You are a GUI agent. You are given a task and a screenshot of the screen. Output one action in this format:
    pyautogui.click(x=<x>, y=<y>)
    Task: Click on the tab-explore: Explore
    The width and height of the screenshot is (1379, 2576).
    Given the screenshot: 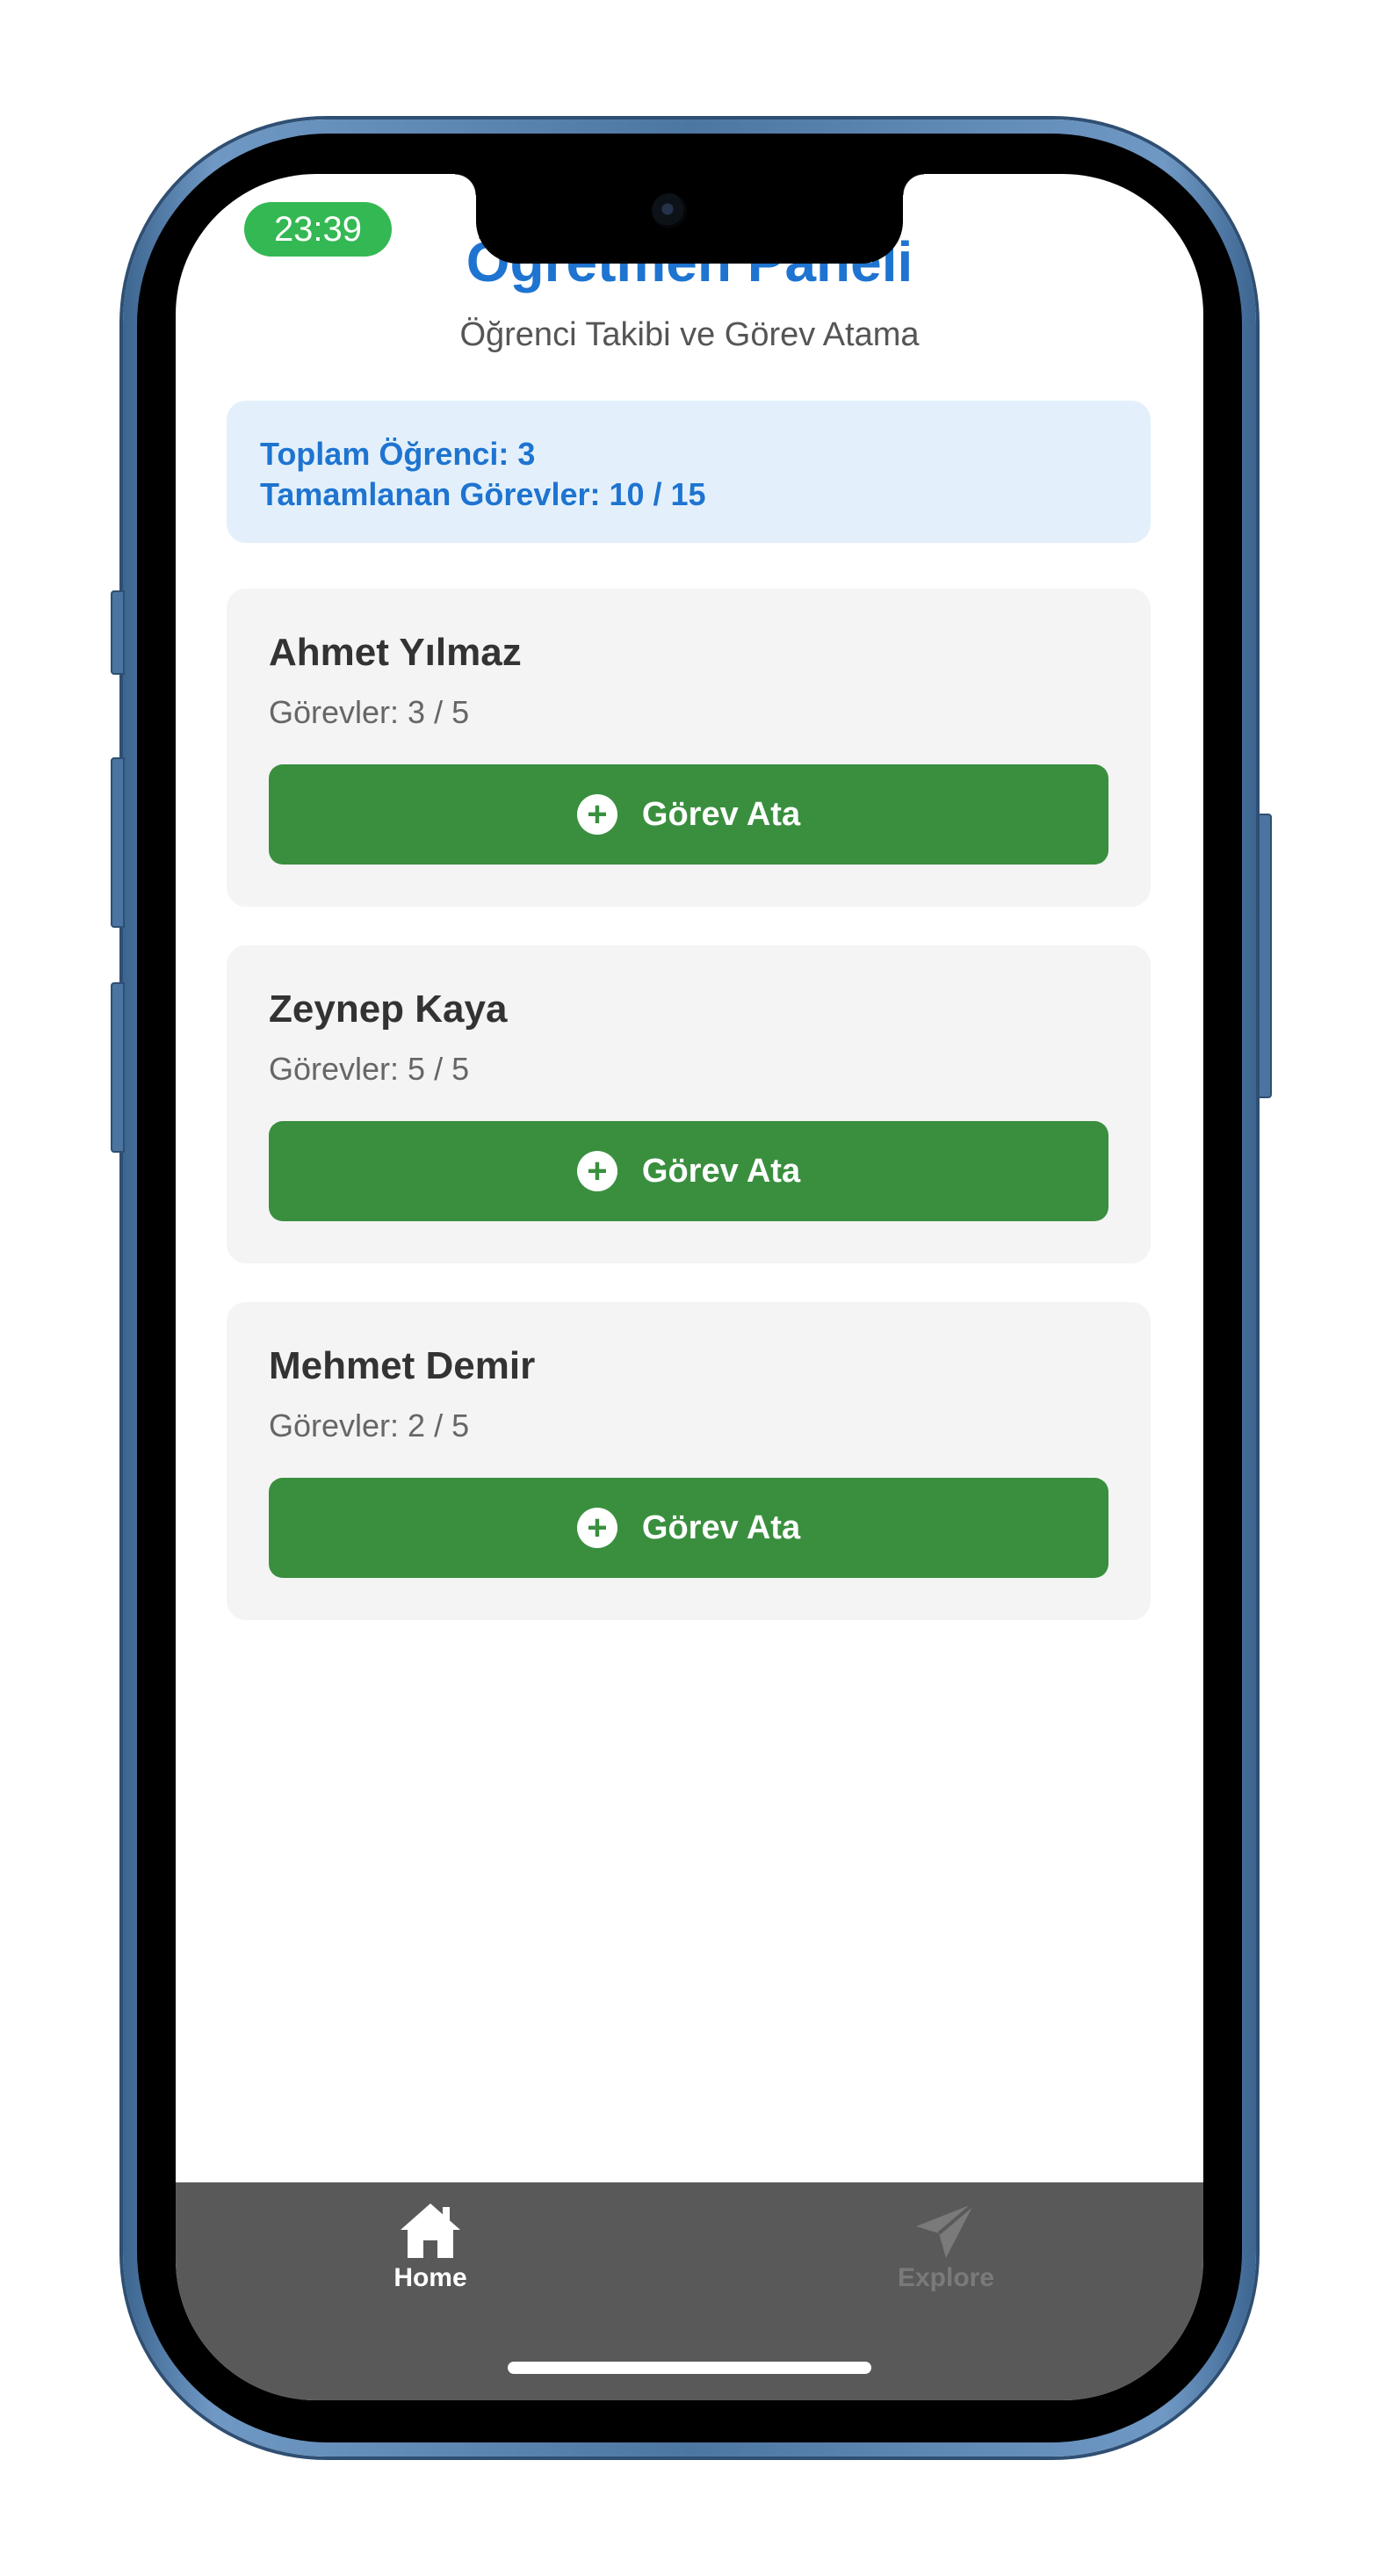 What is the action you would take?
    pyautogui.click(x=946, y=2266)
    